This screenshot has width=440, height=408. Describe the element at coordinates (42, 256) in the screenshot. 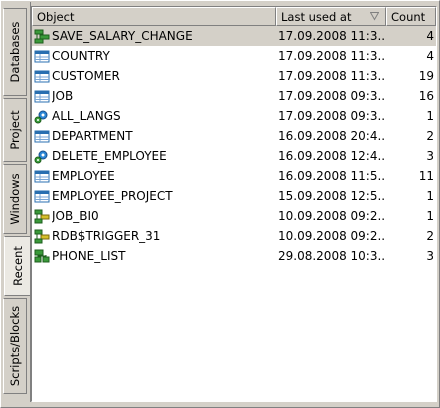

I see `view-icon` at that location.